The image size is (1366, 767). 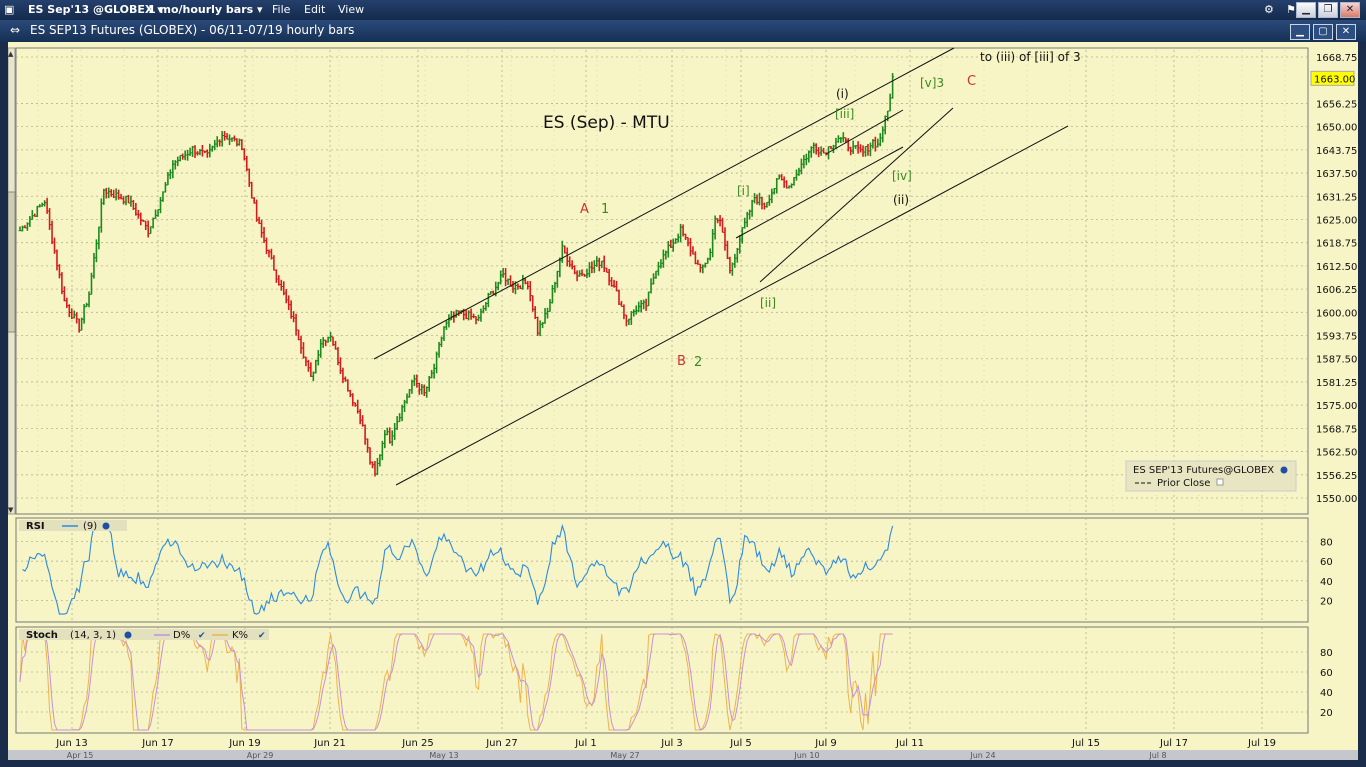 I want to click on app-minimize-button: ▁, so click(x=1306, y=10).